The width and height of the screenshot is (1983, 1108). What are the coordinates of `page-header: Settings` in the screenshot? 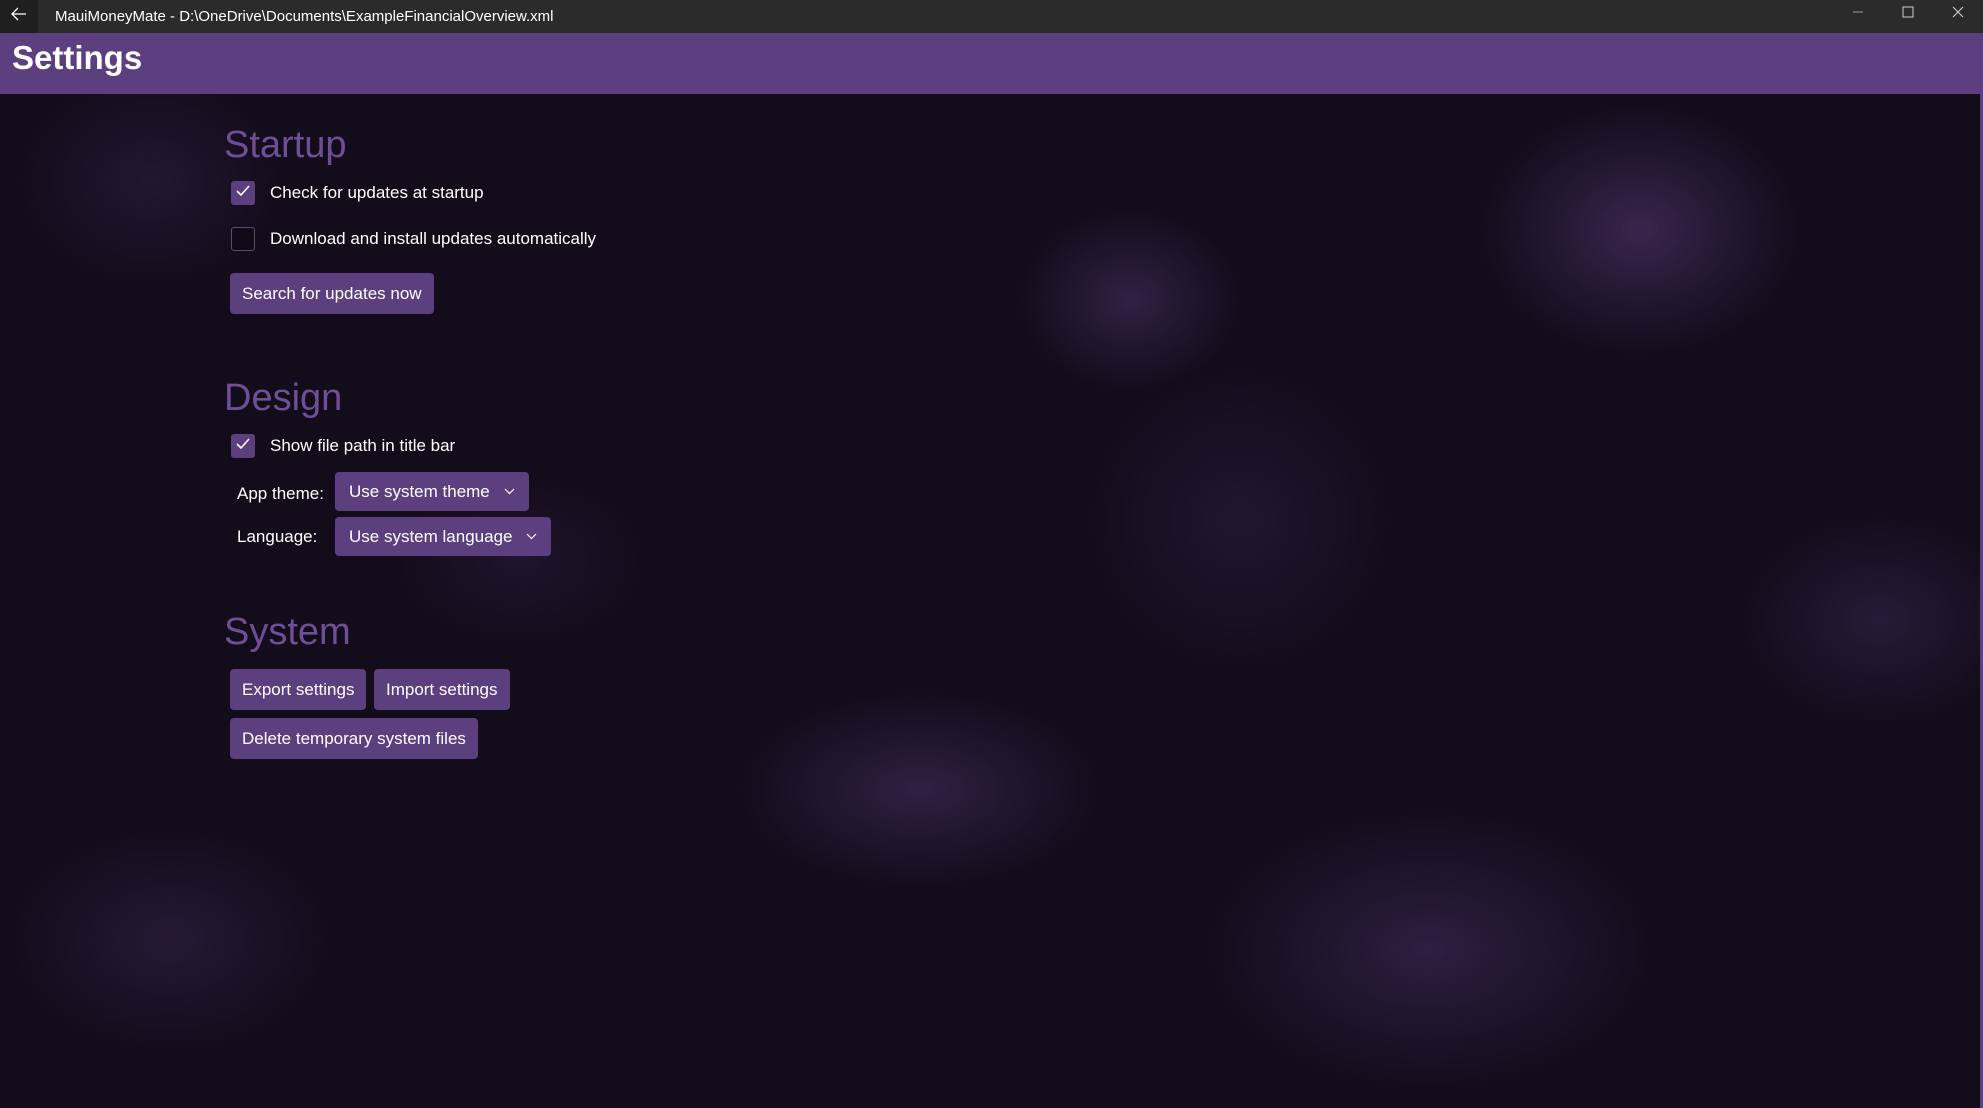 It's located at (991, 63).